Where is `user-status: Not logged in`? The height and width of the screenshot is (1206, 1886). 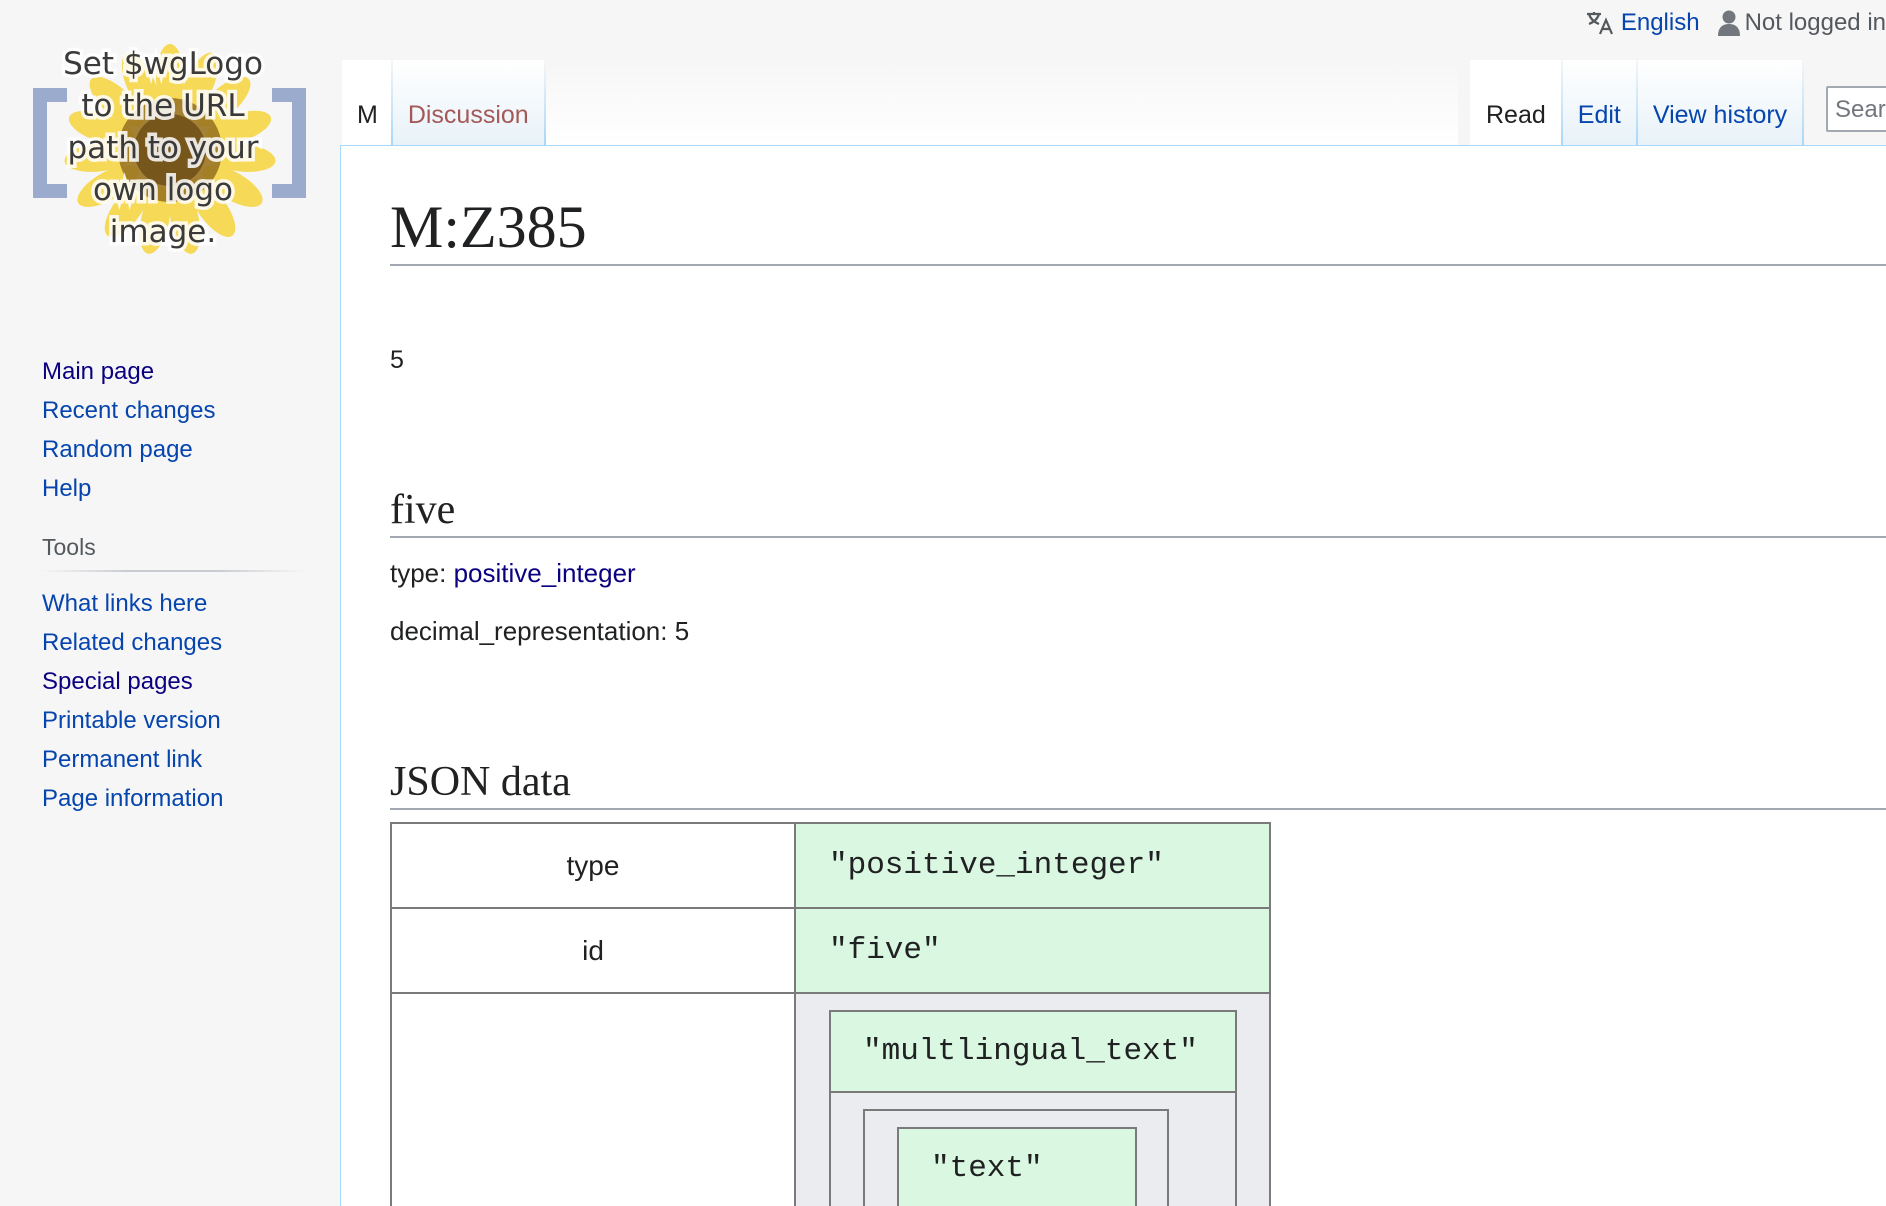
user-status: Not logged in is located at coordinates (1801, 23).